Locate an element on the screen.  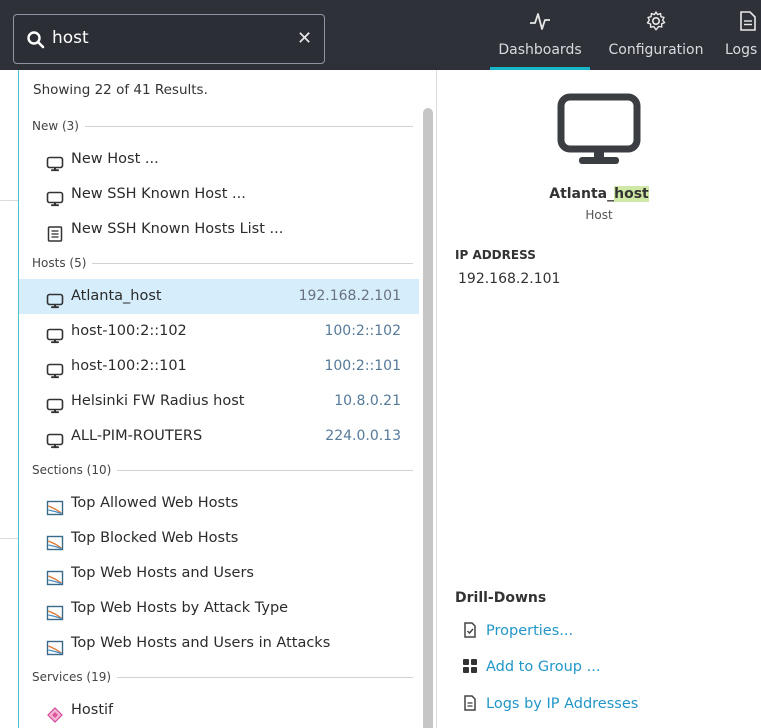
logs-by-ip-link: Logs by IP Addresses is located at coordinates (550, 703).